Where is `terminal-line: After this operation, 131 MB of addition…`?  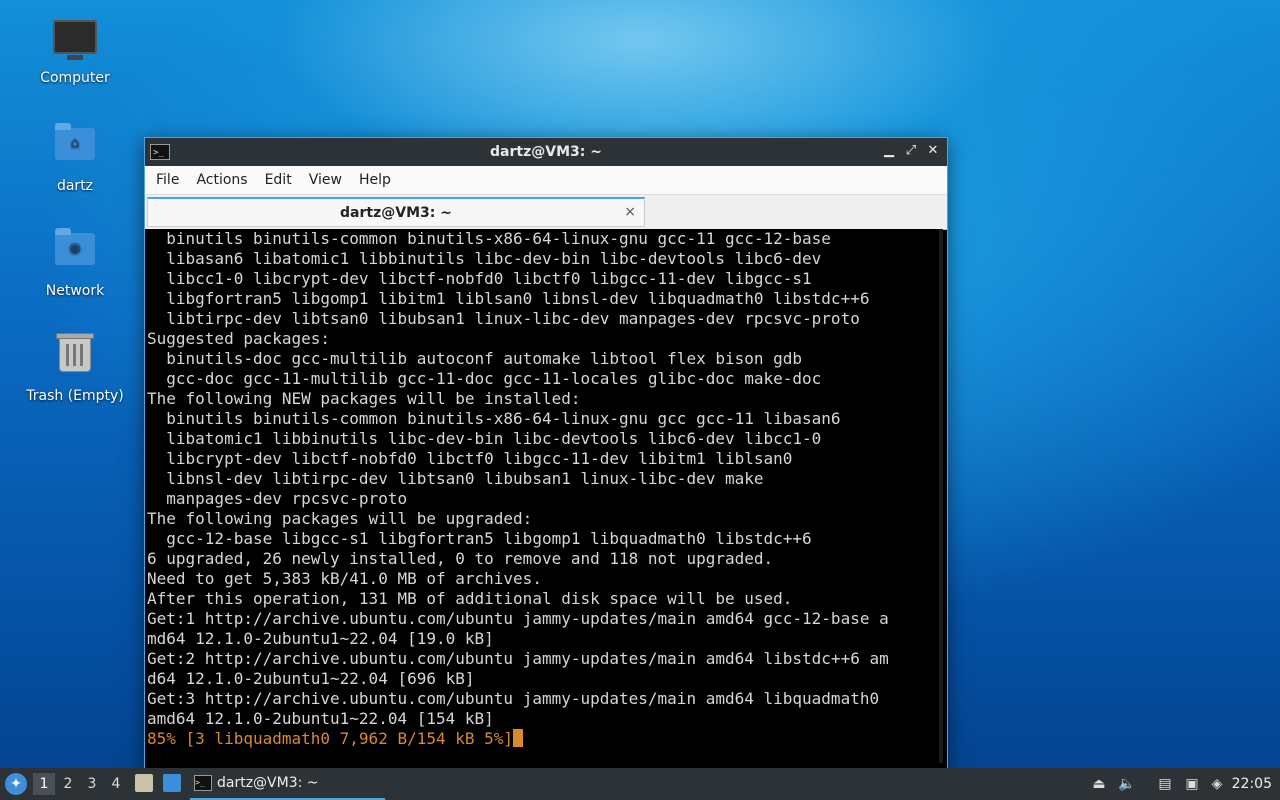
terminal-line: After this operation, 131 MB of addition… is located at coordinates (470, 598).